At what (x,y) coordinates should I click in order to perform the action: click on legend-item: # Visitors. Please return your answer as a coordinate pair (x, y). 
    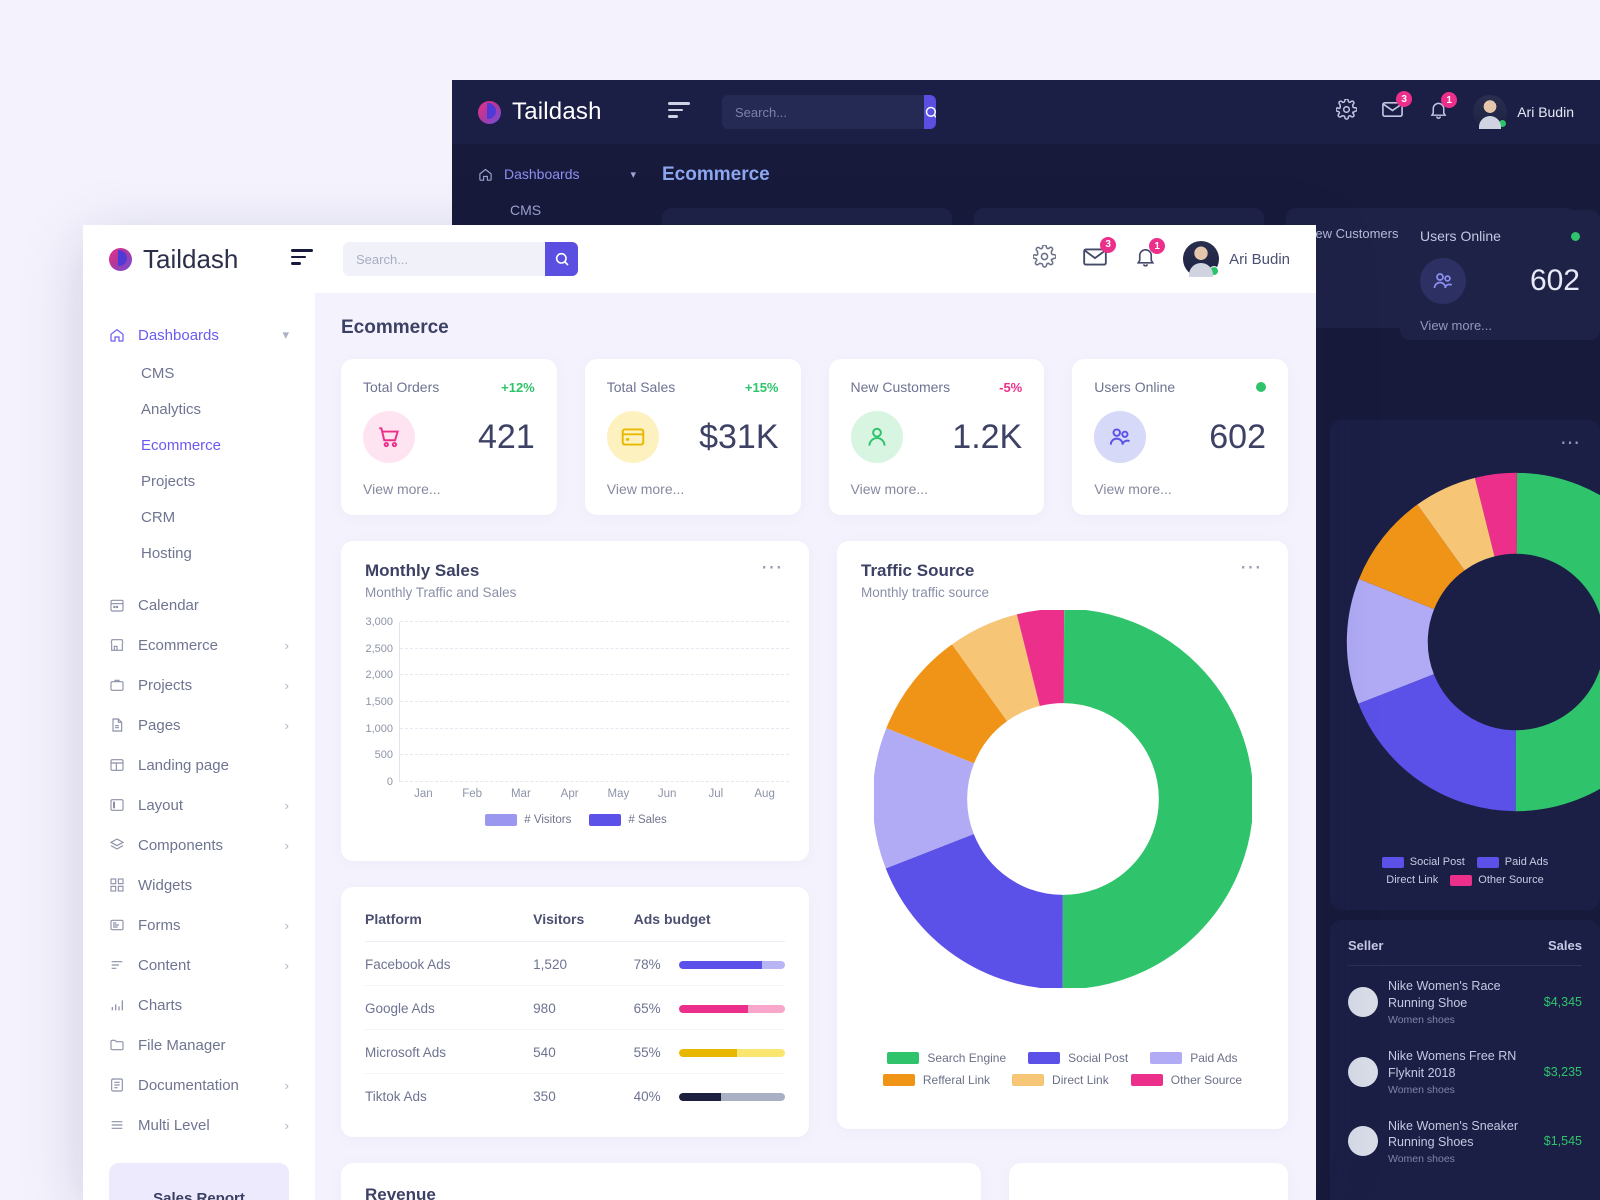
    Looking at the image, I should click on (528, 820).